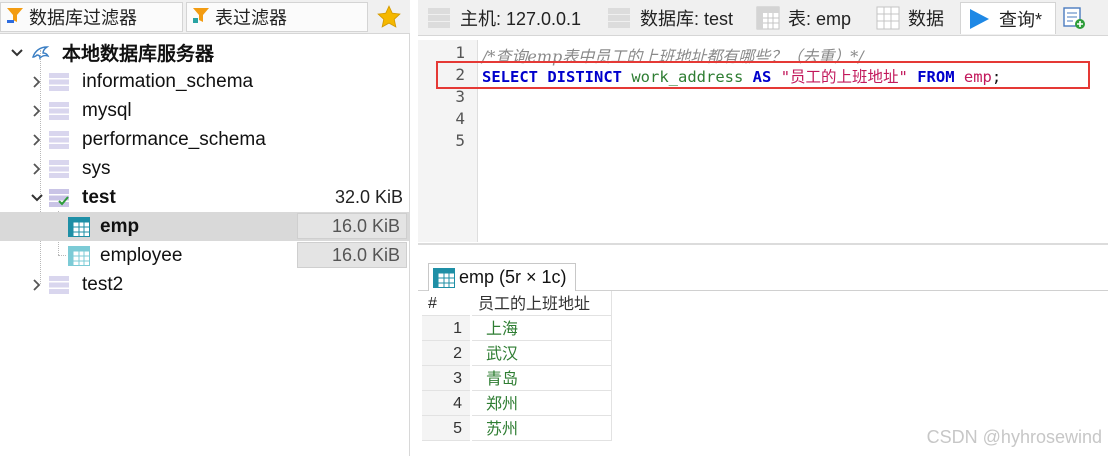  I want to click on tree-item-employee: employee 16.0 KiB, so click(204, 255).